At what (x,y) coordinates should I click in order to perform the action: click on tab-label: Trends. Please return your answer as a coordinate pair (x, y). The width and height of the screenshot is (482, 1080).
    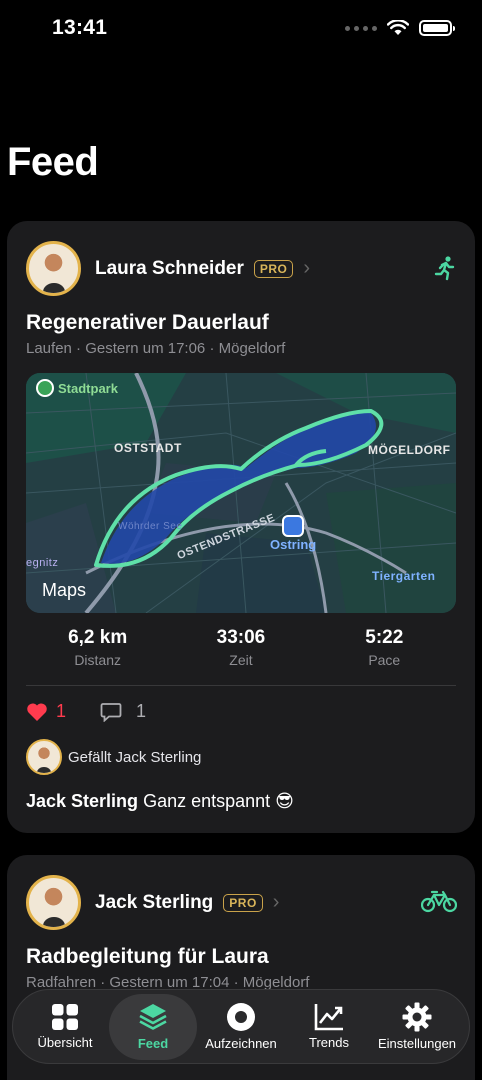
    Looking at the image, I should click on (329, 1042).